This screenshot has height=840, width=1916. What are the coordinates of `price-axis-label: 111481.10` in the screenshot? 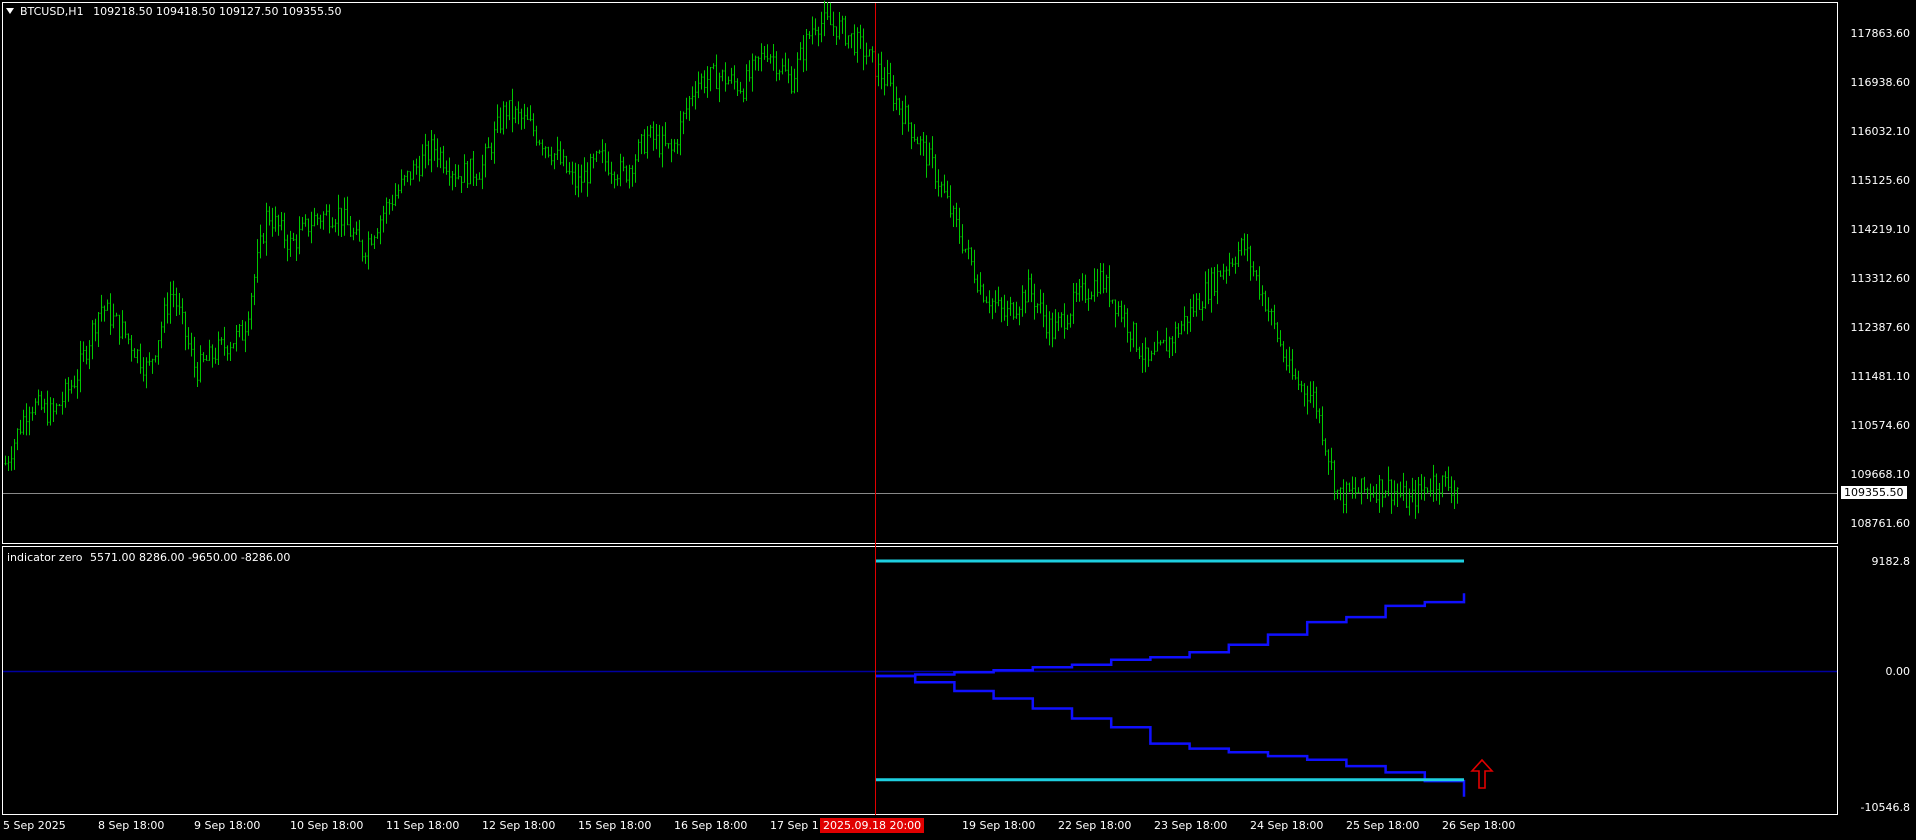 It's located at (1880, 376).